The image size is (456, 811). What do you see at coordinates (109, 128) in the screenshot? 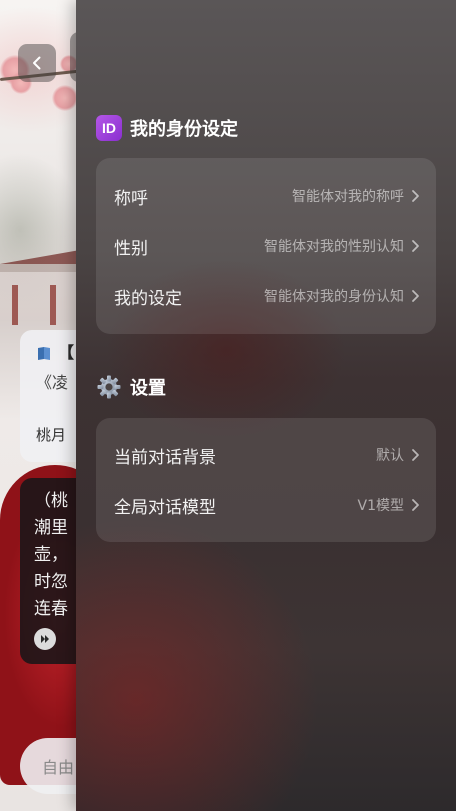
I see `id-icon: ID` at bounding box center [109, 128].